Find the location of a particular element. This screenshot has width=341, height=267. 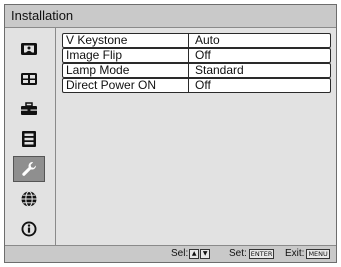

category-sidebar is located at coordinates (30, 137).